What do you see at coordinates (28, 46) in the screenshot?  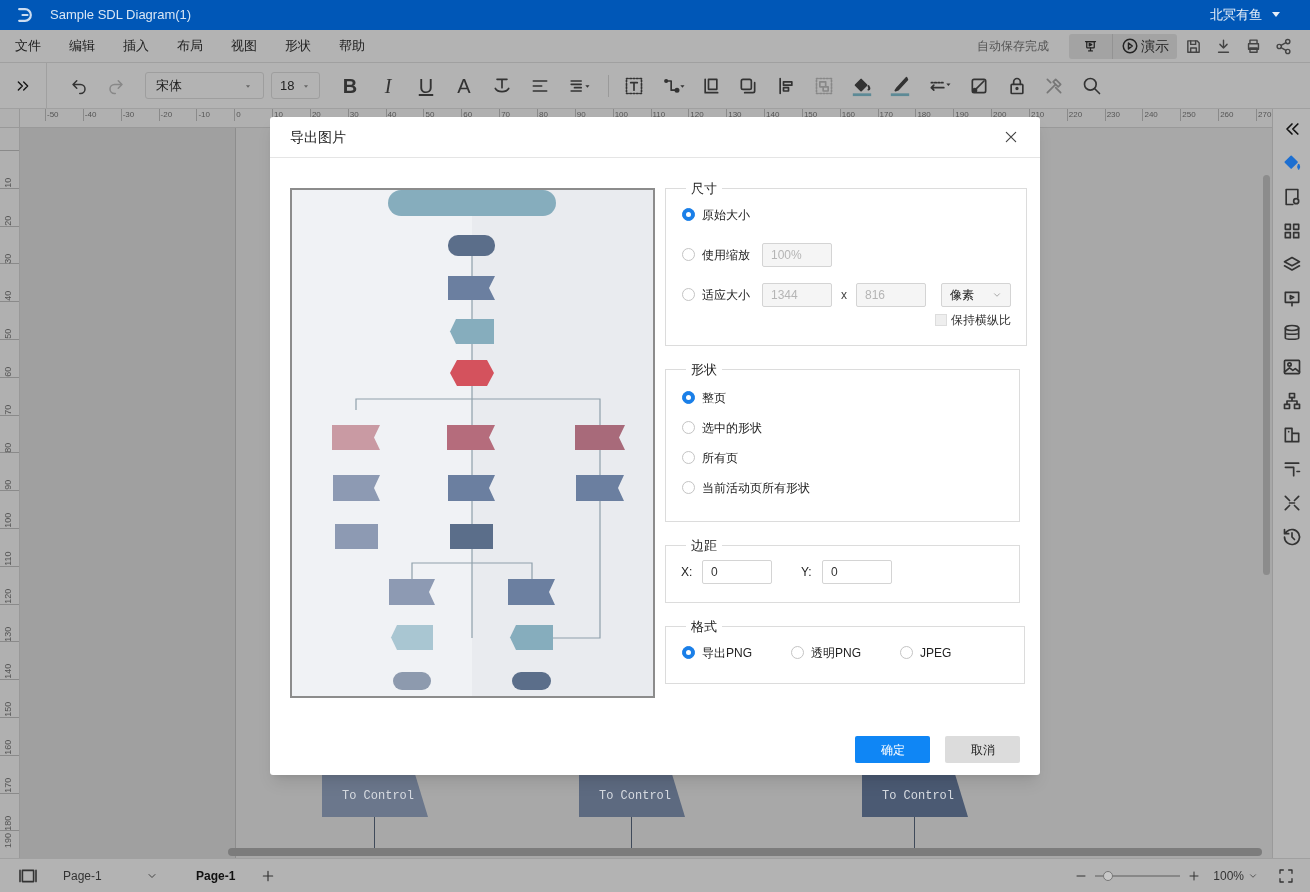 I see `menu-item: 文件` at bounding box center [28, 46].